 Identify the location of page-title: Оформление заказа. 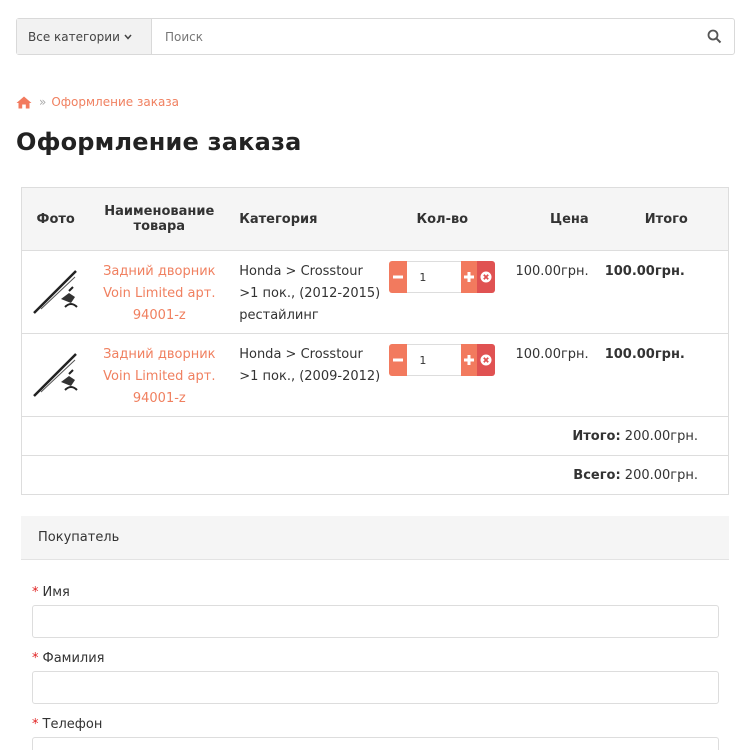
(159, 142).